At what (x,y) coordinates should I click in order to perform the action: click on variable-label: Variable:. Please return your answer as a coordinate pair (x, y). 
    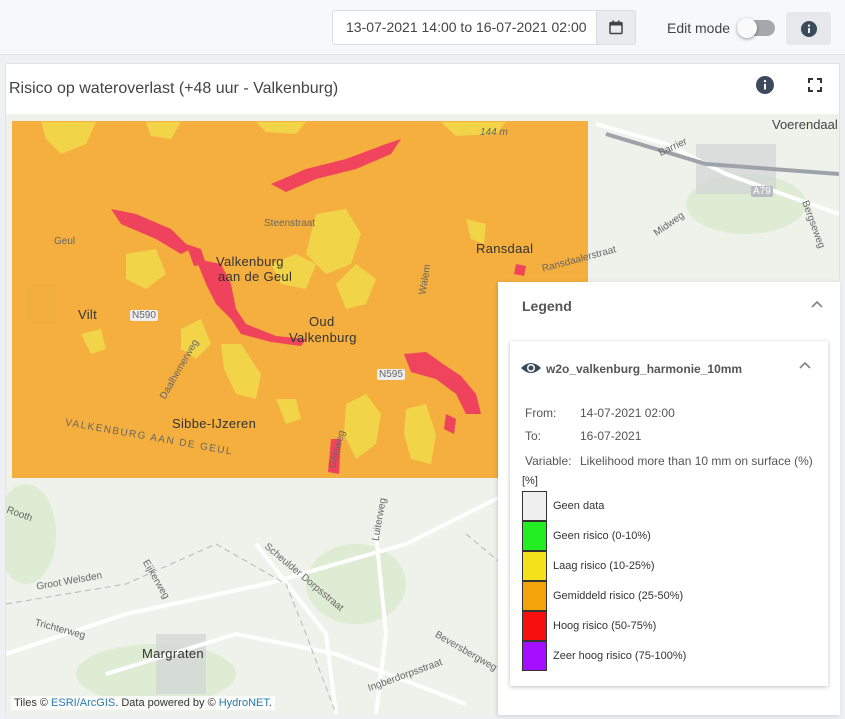
    Looking at the image, I should click on (548, 461).